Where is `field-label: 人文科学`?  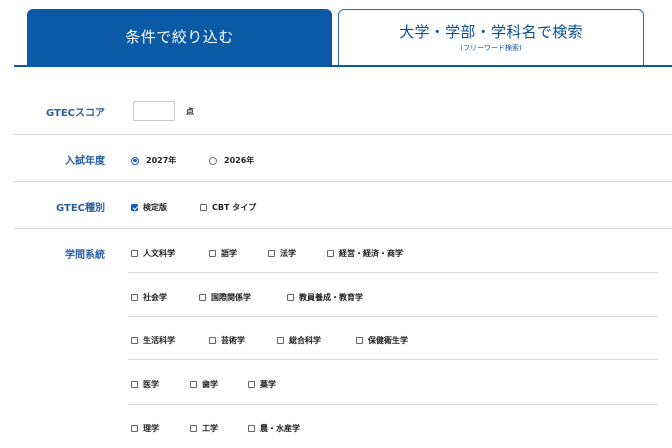 field-label: 人文科学 is located at coordinates (159, 253).